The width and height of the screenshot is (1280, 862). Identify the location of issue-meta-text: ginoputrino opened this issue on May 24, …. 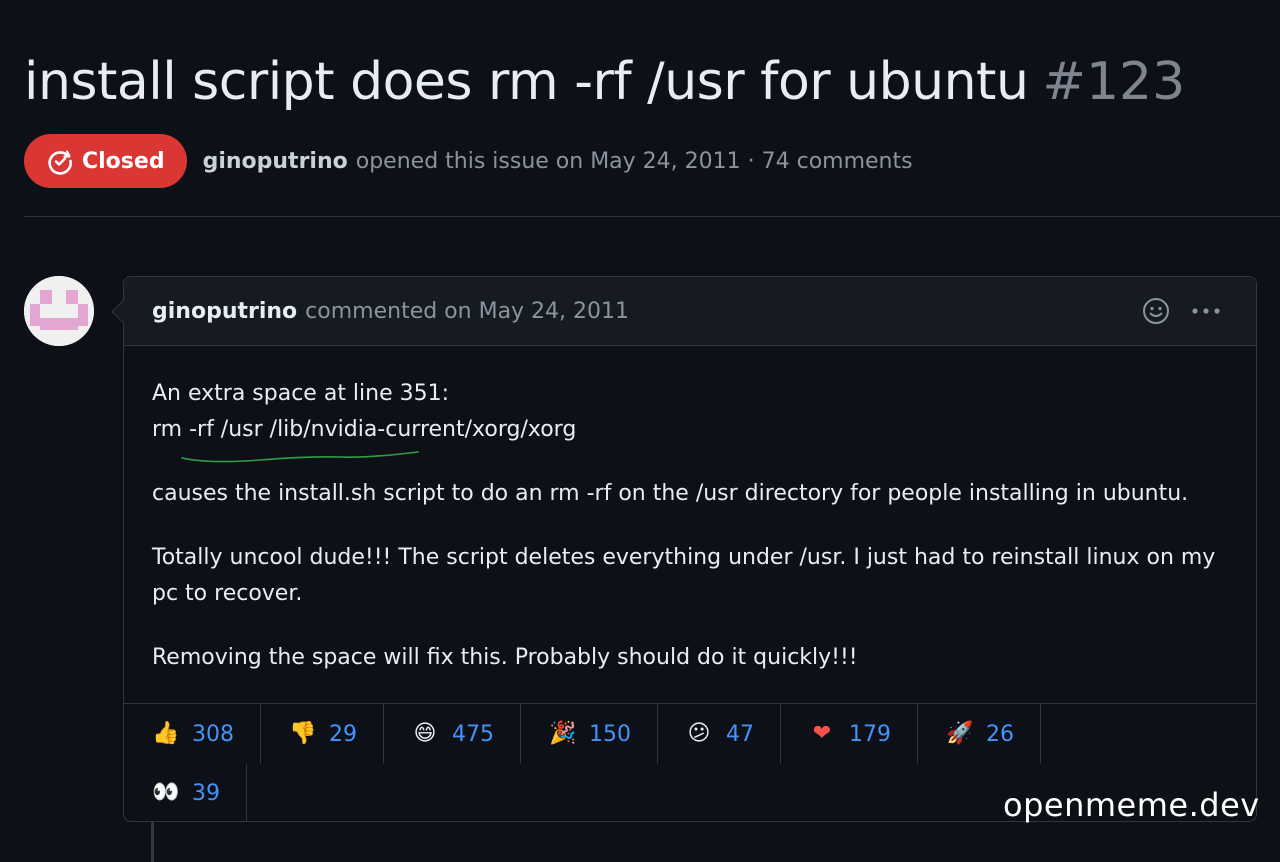
(558, 161).